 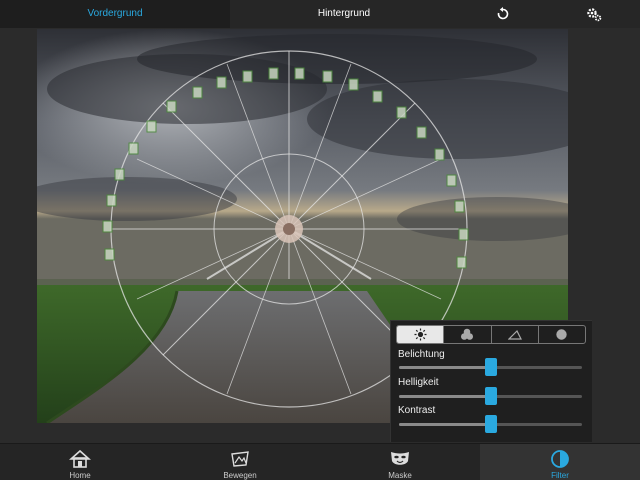 I want to click on nav-filter-label: Filter, so click(x=560, y=475).